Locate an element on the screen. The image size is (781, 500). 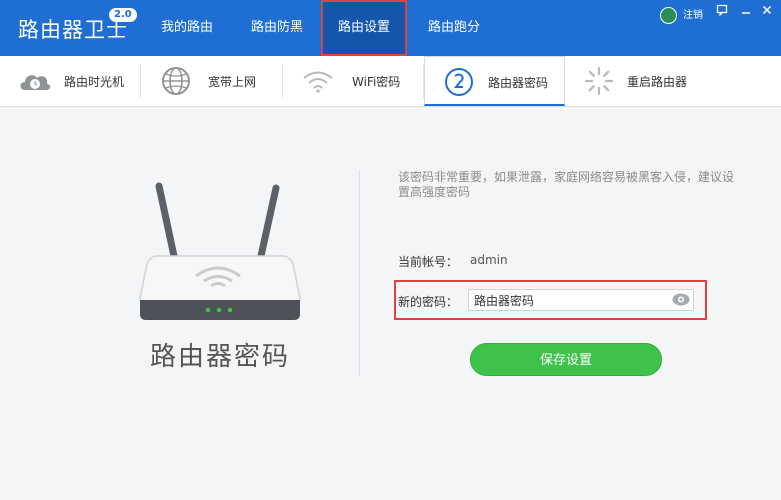
subtab-label: 重启路由器 is located at coordinates (657, 82).